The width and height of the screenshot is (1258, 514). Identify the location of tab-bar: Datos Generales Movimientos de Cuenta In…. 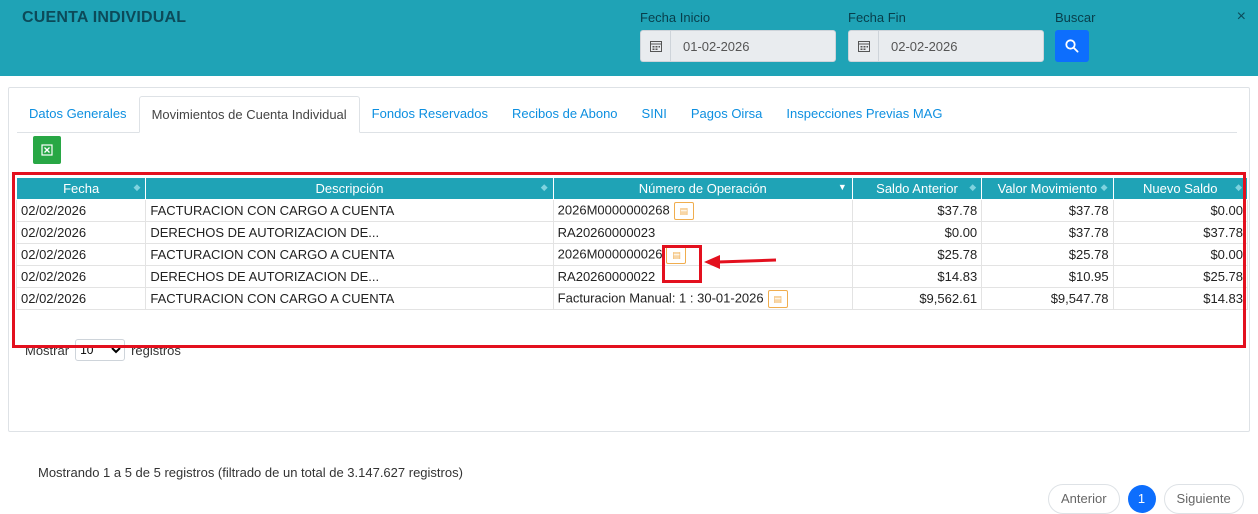
(627, 114).